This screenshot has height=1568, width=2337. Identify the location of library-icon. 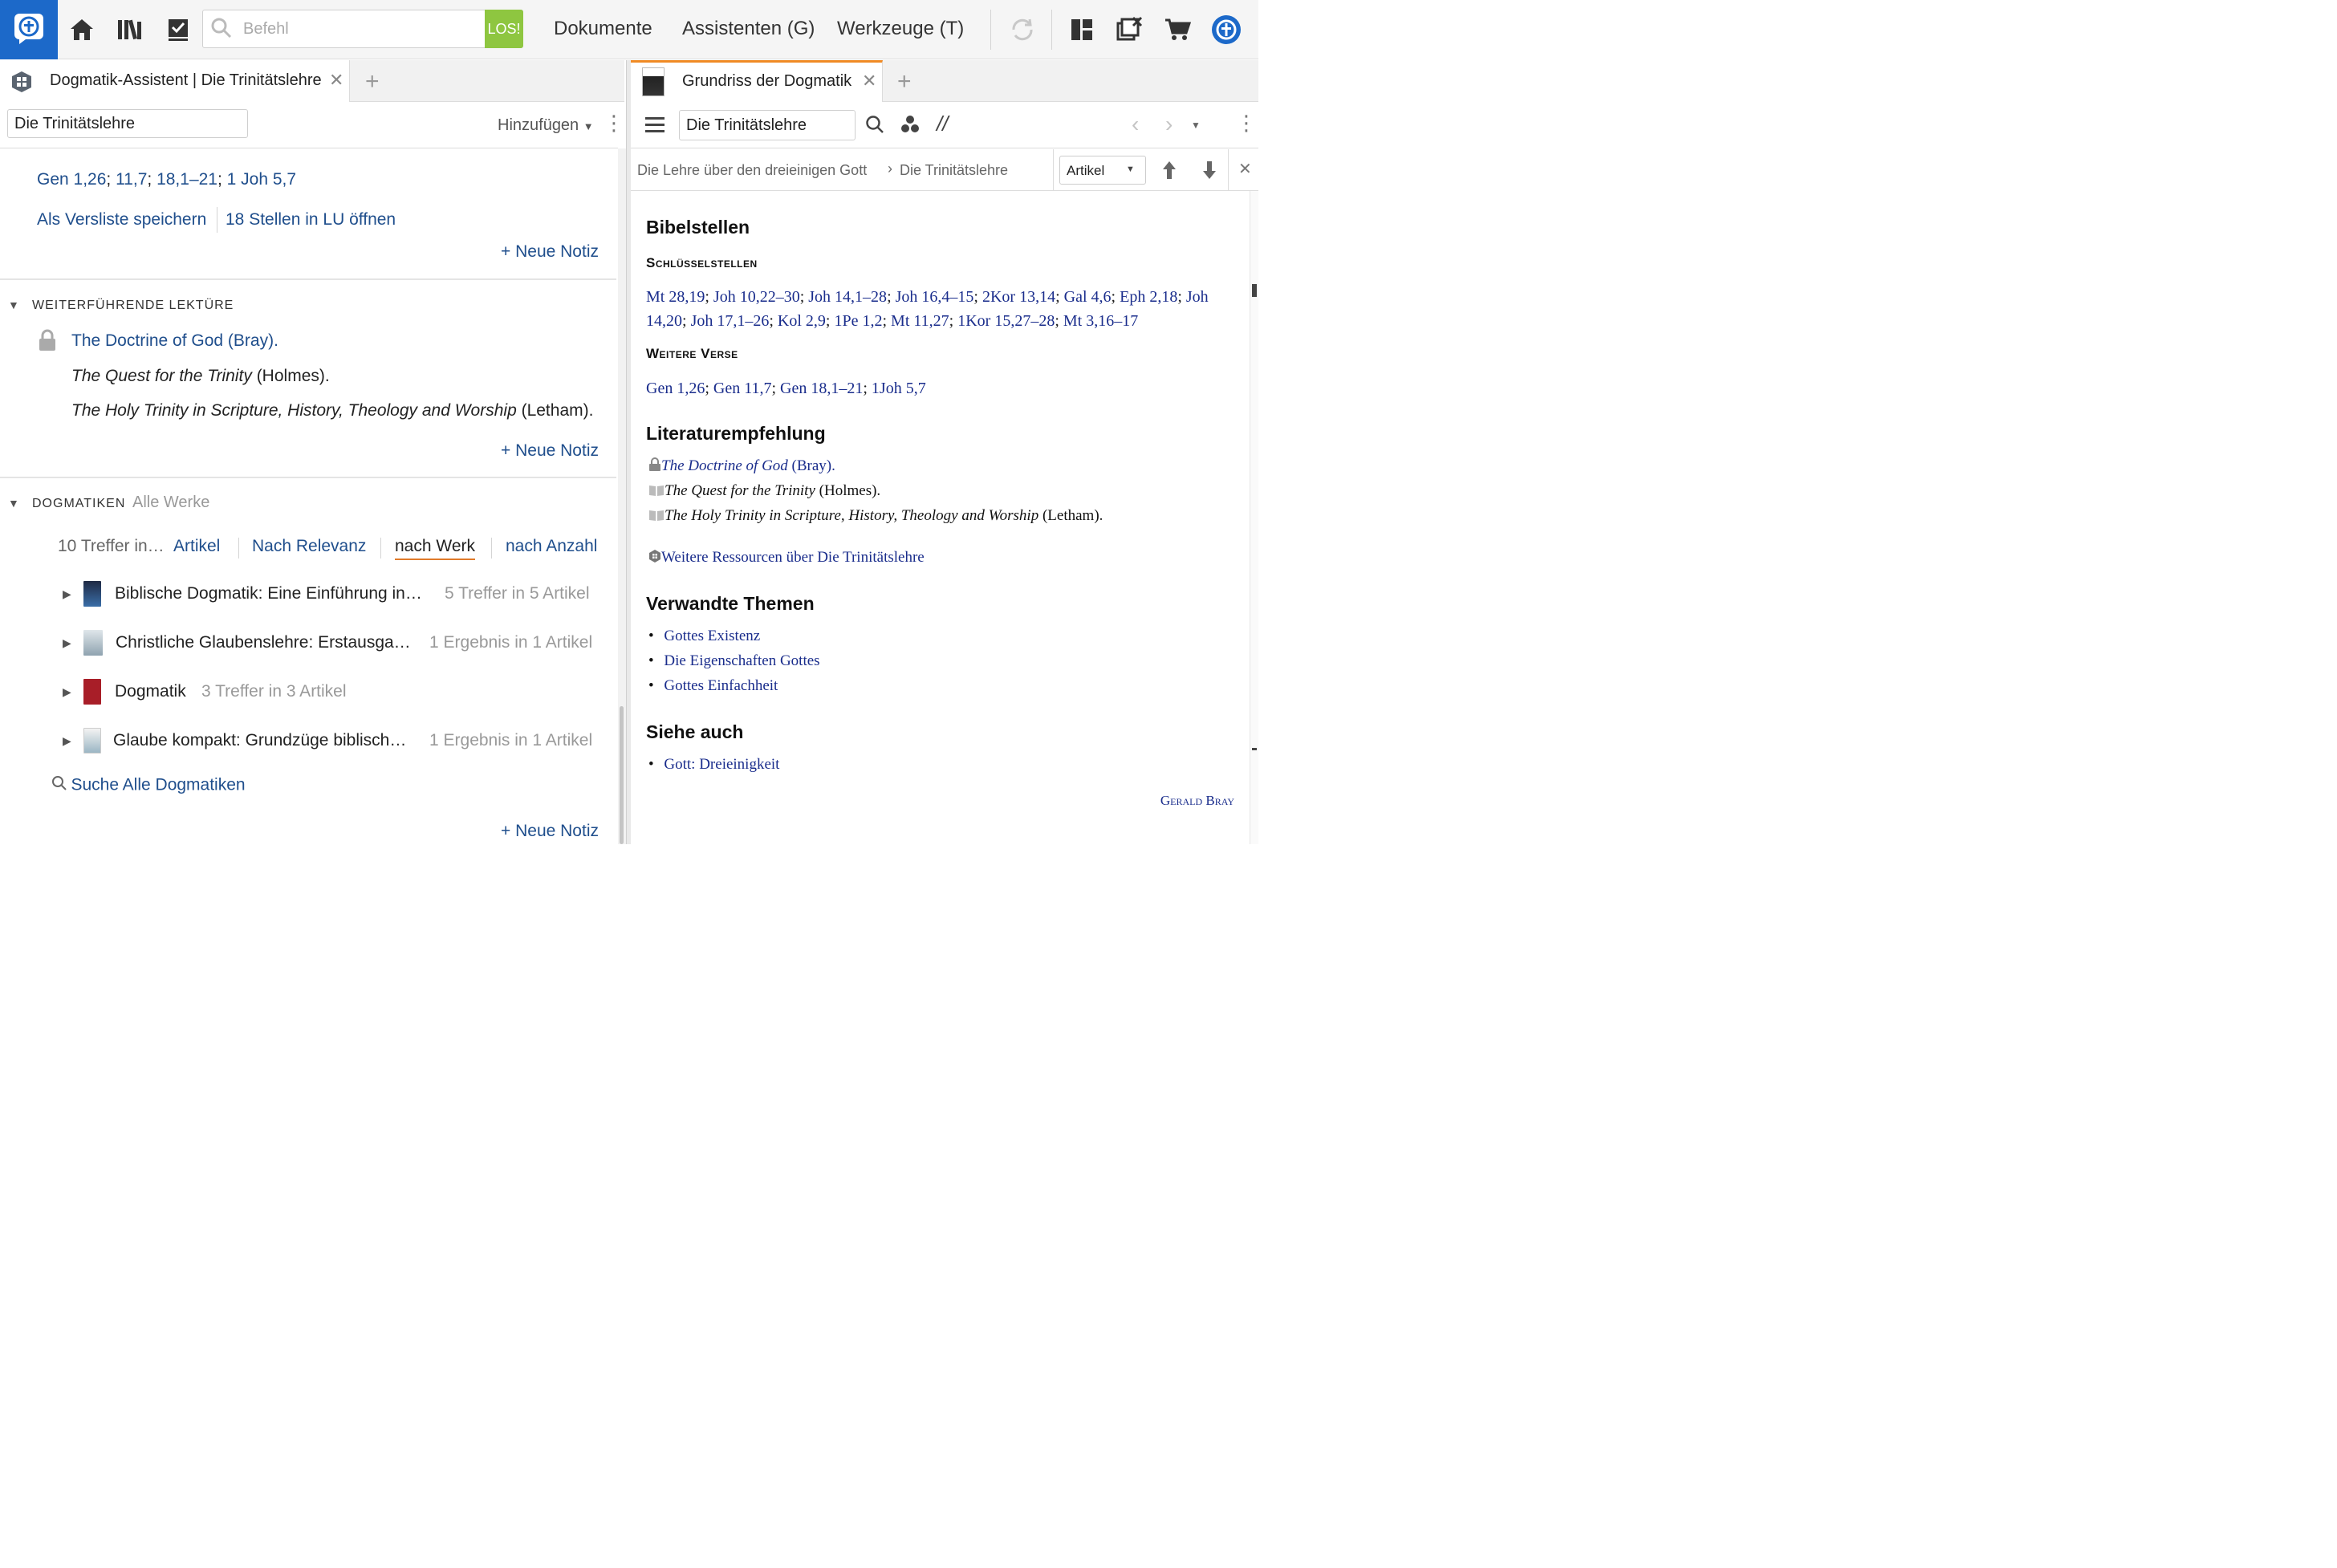
(130, 29).